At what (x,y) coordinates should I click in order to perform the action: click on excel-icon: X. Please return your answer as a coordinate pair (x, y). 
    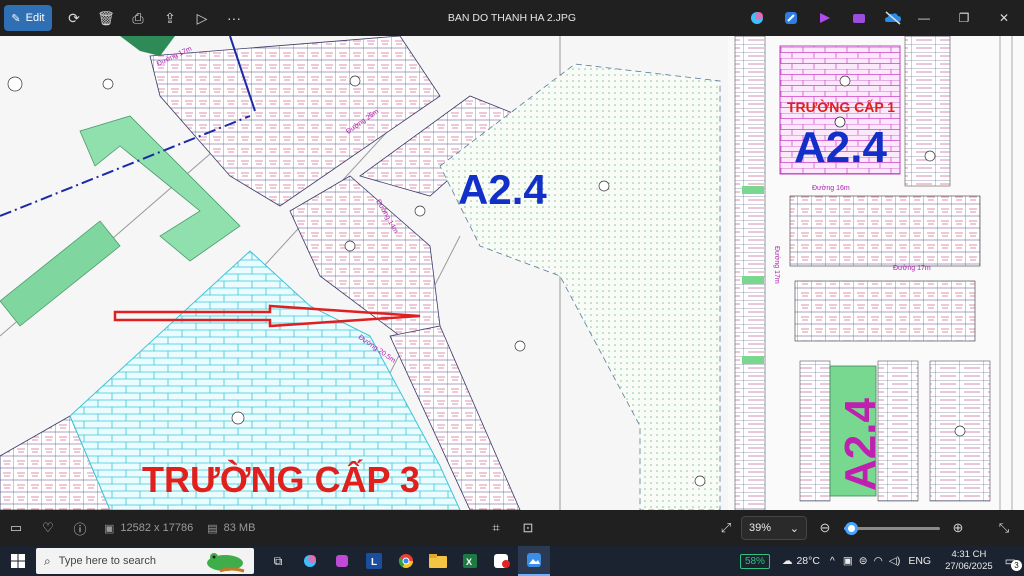
    Looking at the image, I should click on (470, 561).